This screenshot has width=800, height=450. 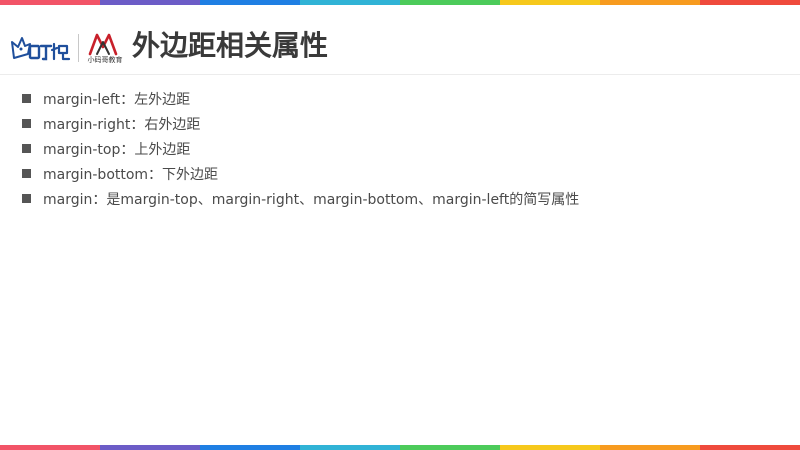 I want to click on bottom-color-stripe, so click(x=400, y=447).